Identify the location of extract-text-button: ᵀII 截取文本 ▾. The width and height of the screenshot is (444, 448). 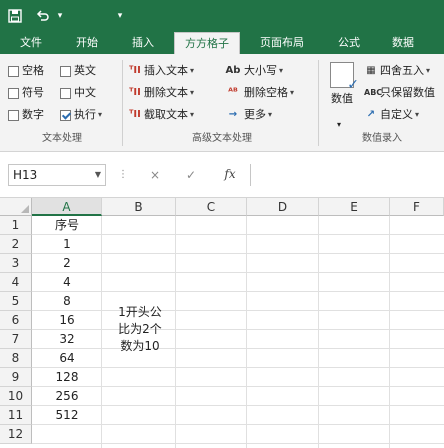
(161, 115).